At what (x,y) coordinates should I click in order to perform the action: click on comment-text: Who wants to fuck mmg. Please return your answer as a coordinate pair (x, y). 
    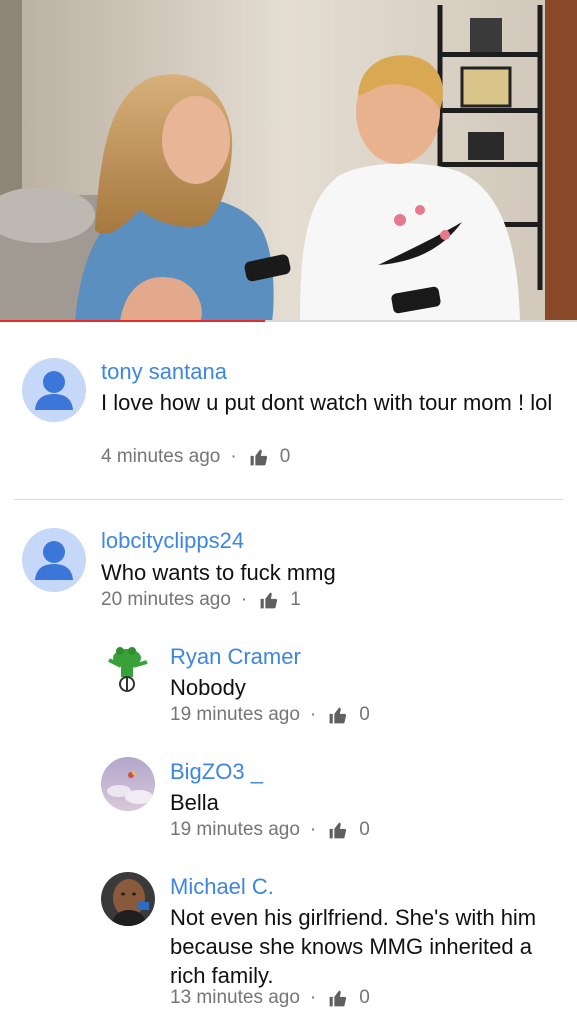
    Looking at the image, I should click on (218, 572).